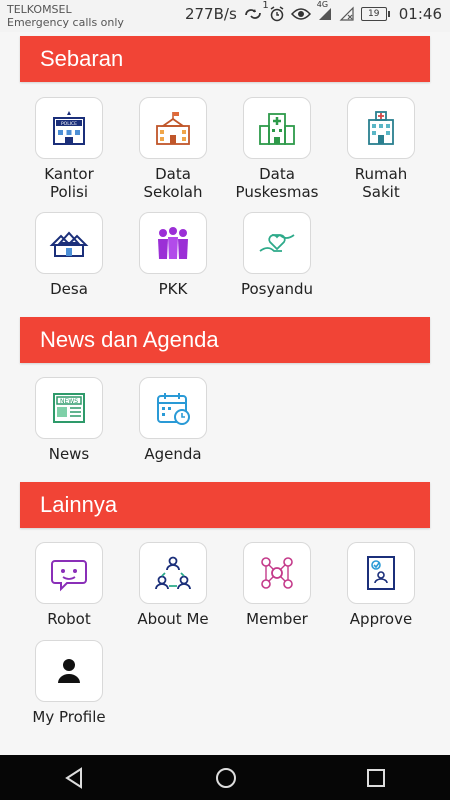 This screenshot has width=450, height=800. What do you see at coordinates (69, 289) in the screenshot?
I see `tile-label: Desa` at bounding box center [69, 289].